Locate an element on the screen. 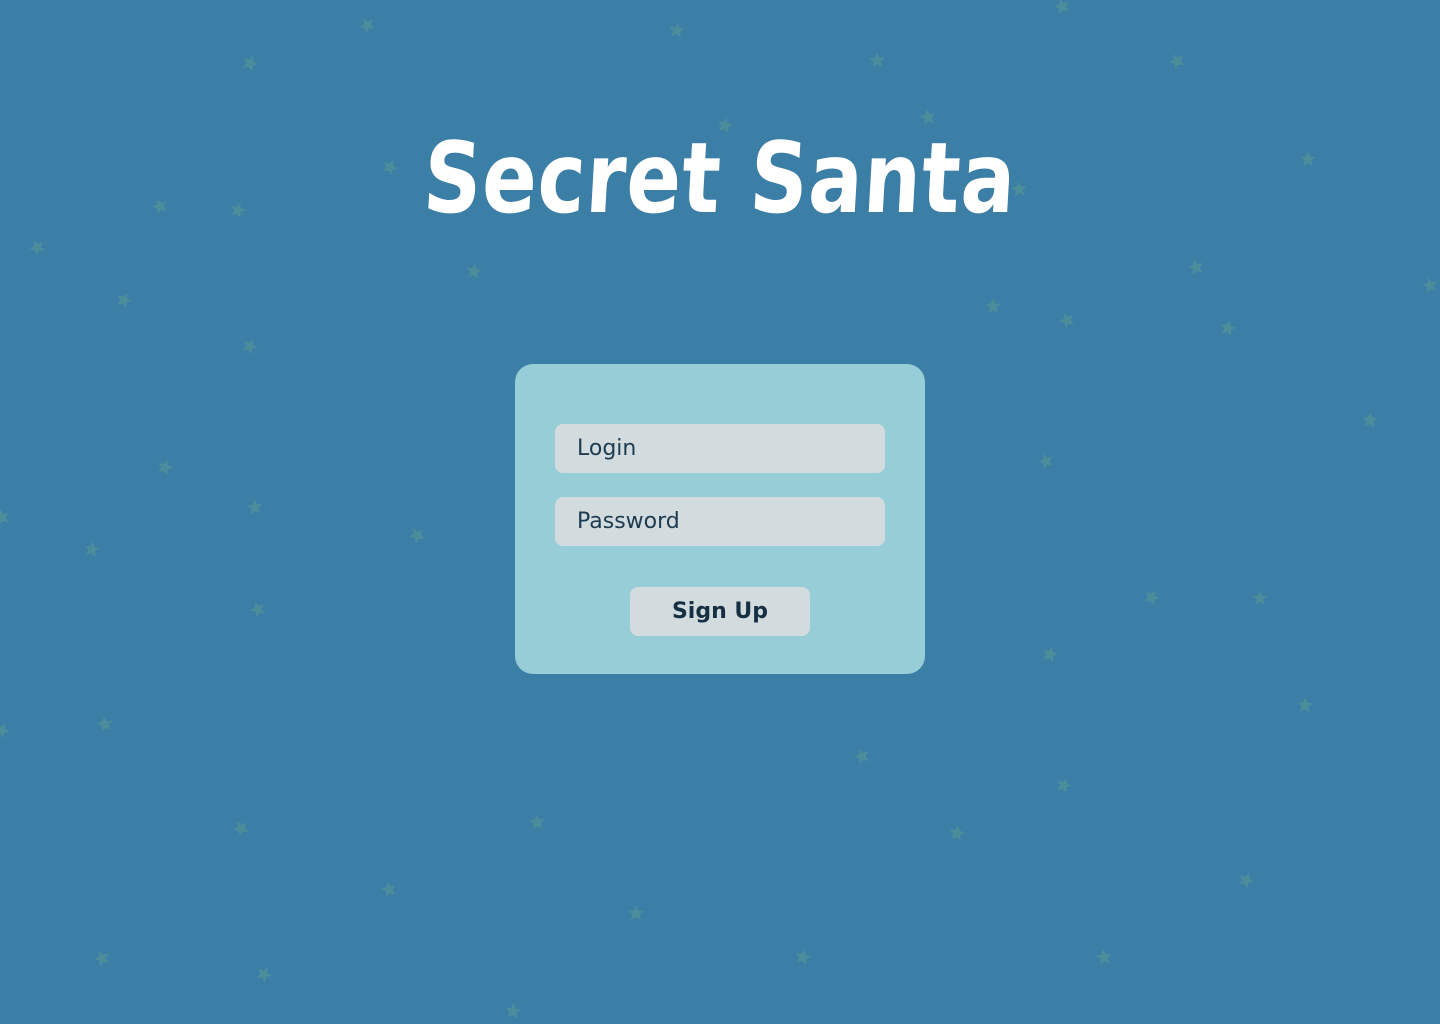 The width and height of the screenshot is (1440, 1024). page-title: Secret Santa is located at coordinates (720, 179).